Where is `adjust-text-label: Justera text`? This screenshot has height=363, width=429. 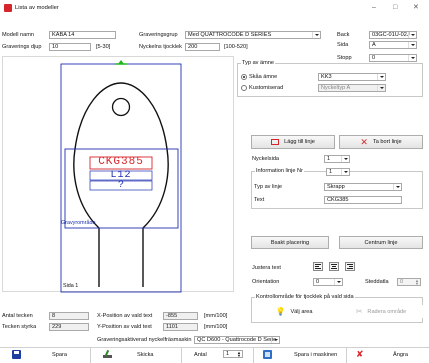 adjust-text-label: Justera text is located at coordinates (266, 268).